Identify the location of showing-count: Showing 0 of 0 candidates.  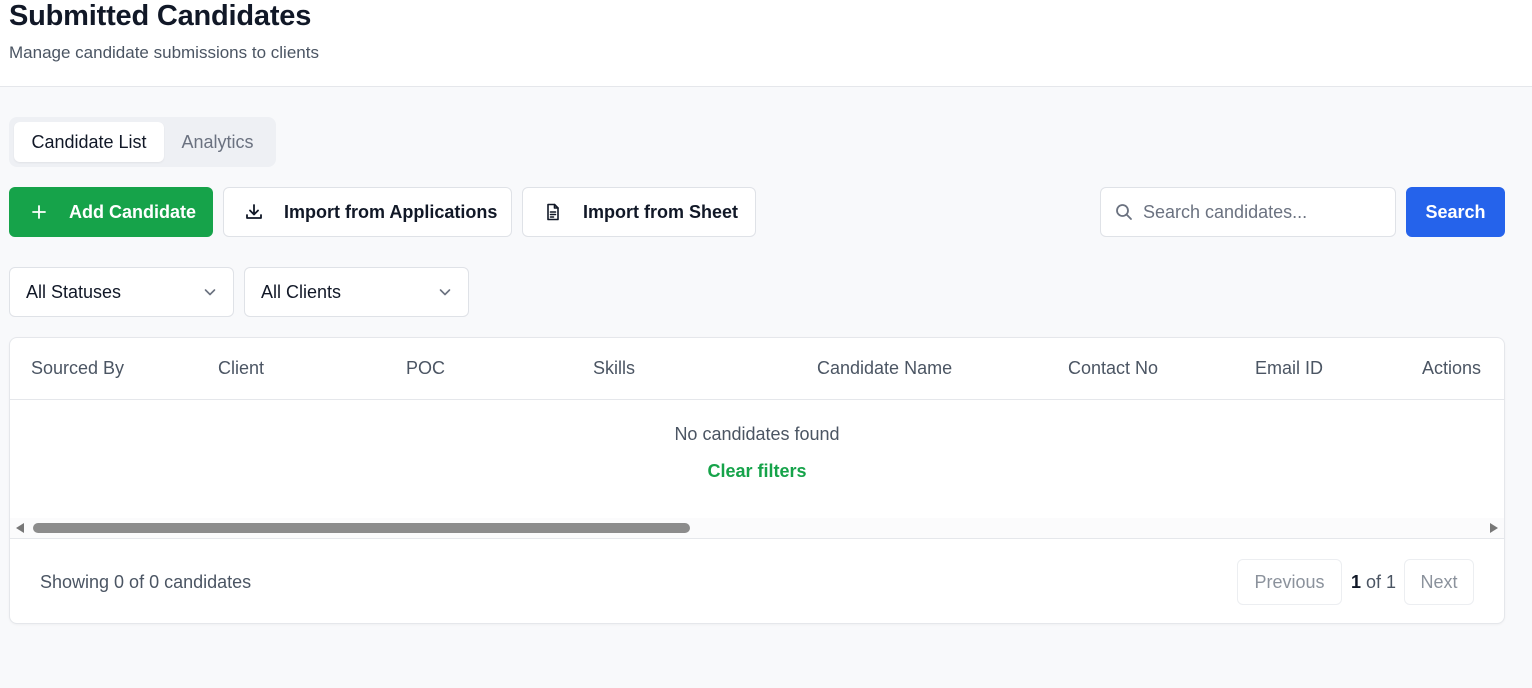
(146, 582).